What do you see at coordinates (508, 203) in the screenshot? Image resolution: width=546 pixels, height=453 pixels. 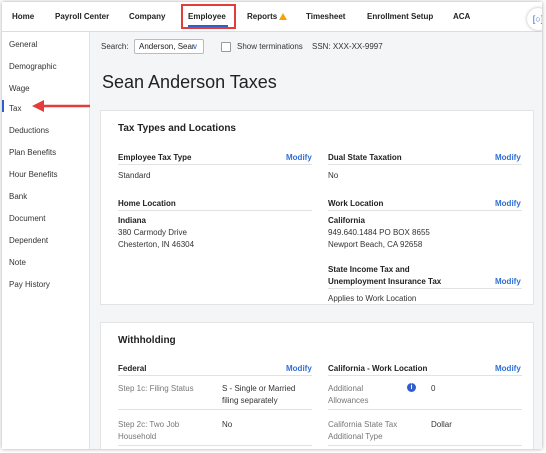 I see `modify-work-location-link: Modify` at bounding box center [508, 203].